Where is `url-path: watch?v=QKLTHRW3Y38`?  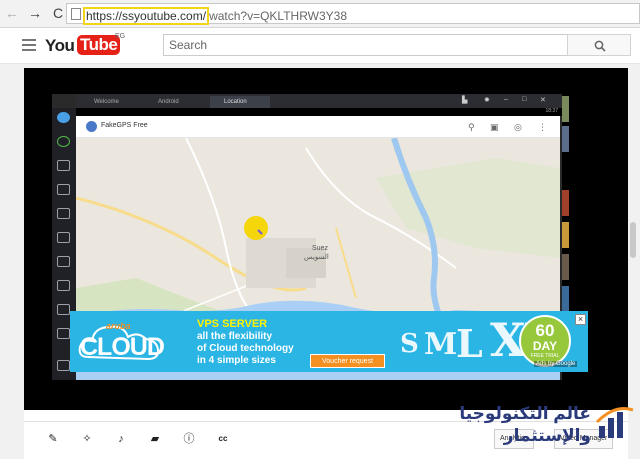
url-path: watch?v=QKLTHRW3Y38 is located at coordinates (278, 16).